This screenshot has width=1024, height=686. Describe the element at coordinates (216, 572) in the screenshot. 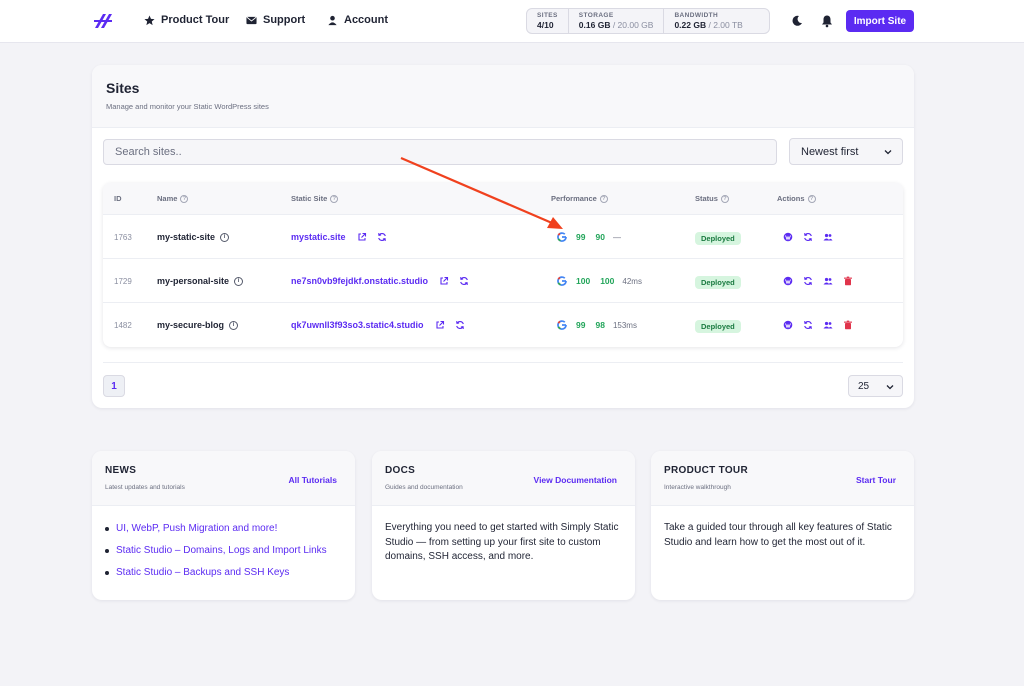

I see `news-item: Static Studio – Backups and SSH Keys` at that location.